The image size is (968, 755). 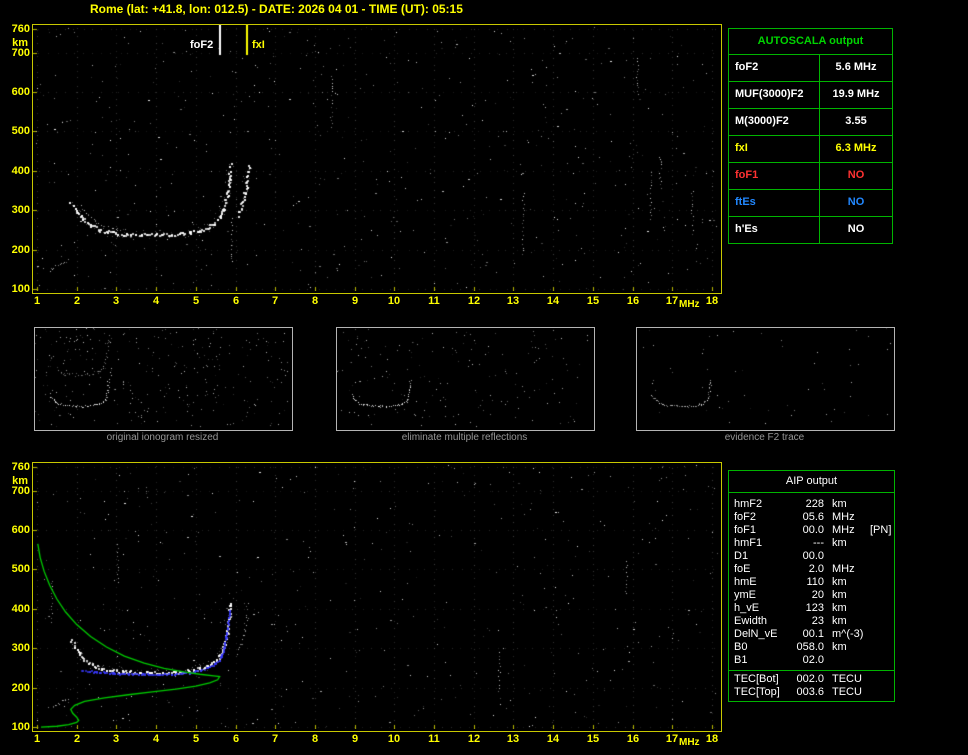 What do you see at coordinates (196, 739) in the screenshot?
I see `x-axis-tick: 5` at bounding box center [196, 739].